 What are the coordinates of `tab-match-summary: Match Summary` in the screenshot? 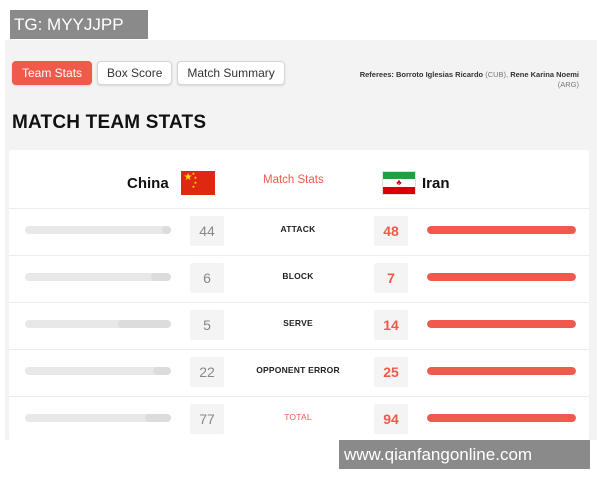 It's located at (231, 73).